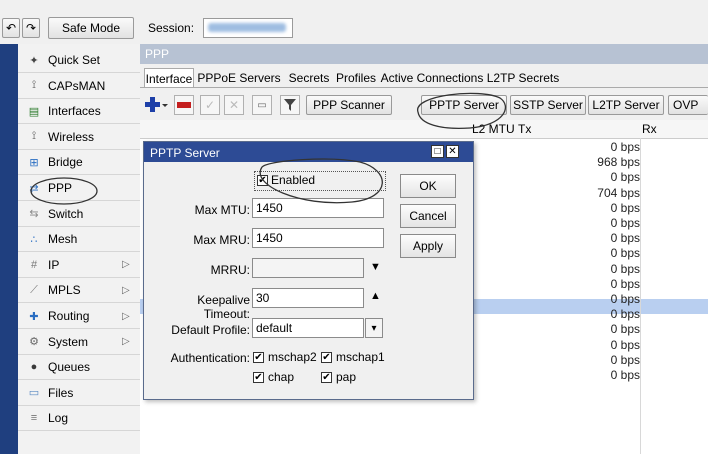 The image size is (708, 454). What do you see at coordinates (321, 181) in the screenshot?
I see `enabled-highlight-circle` at bounding box center [321, 181].